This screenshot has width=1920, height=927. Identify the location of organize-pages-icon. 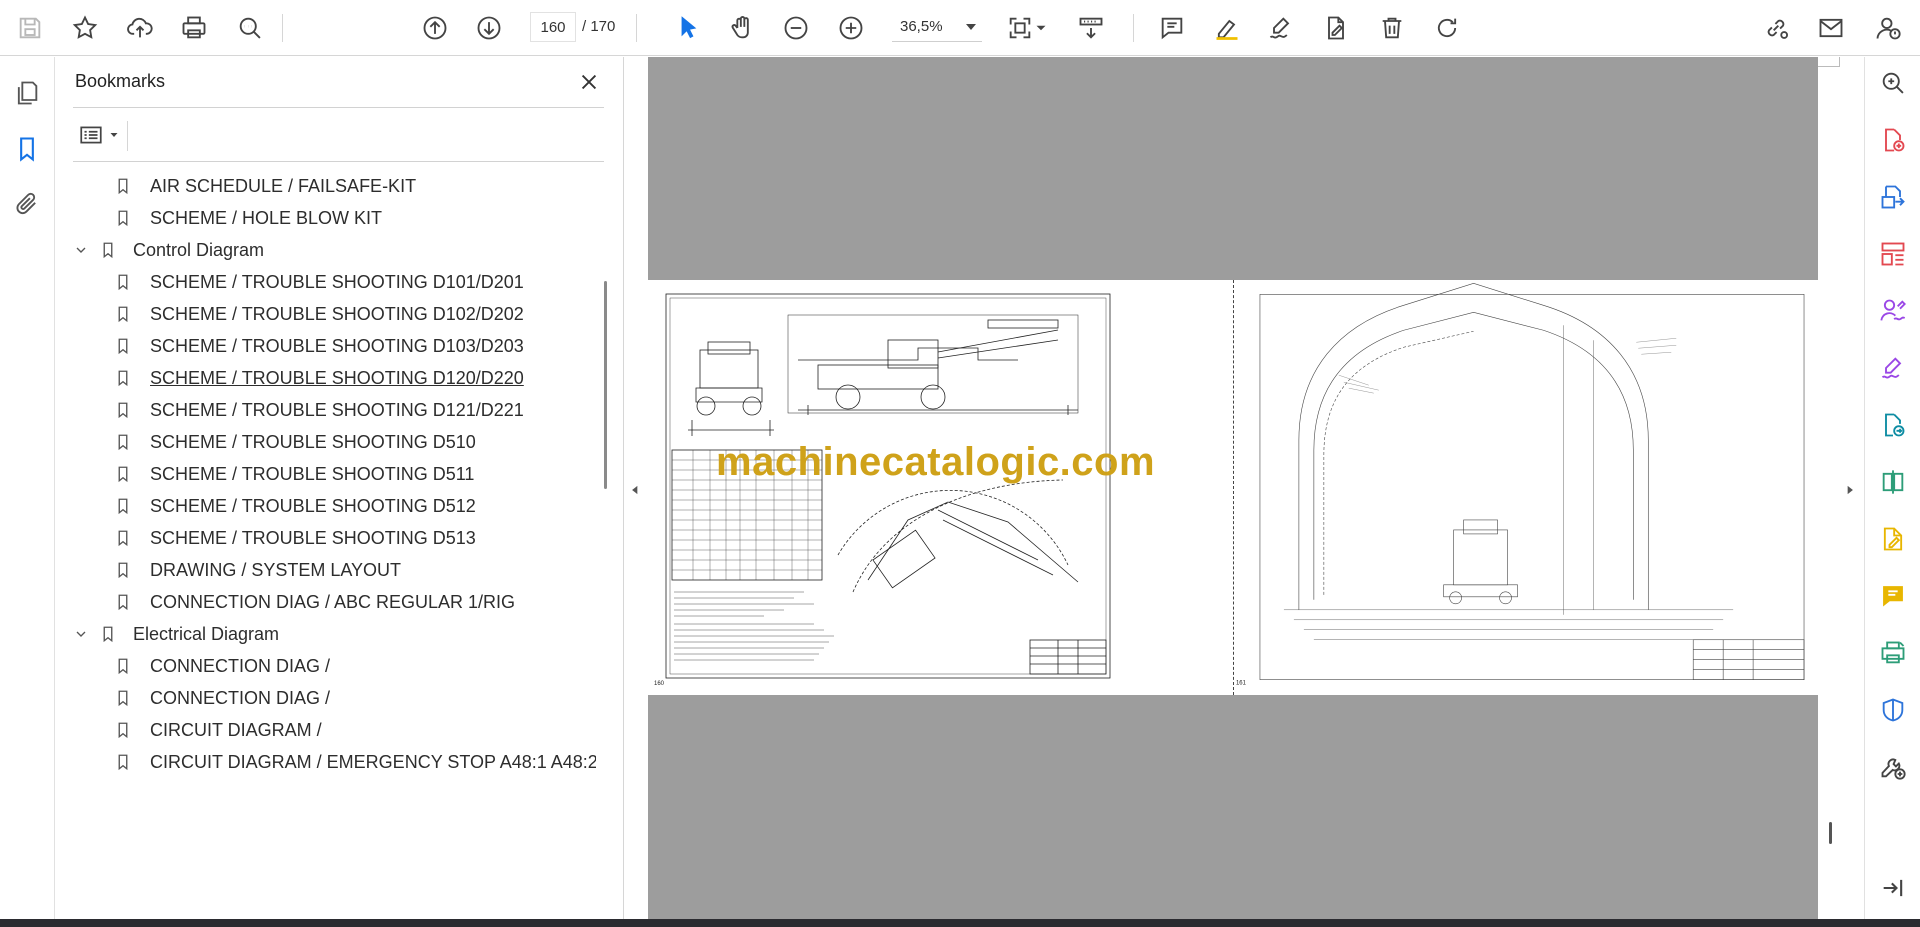
(1893, 254).